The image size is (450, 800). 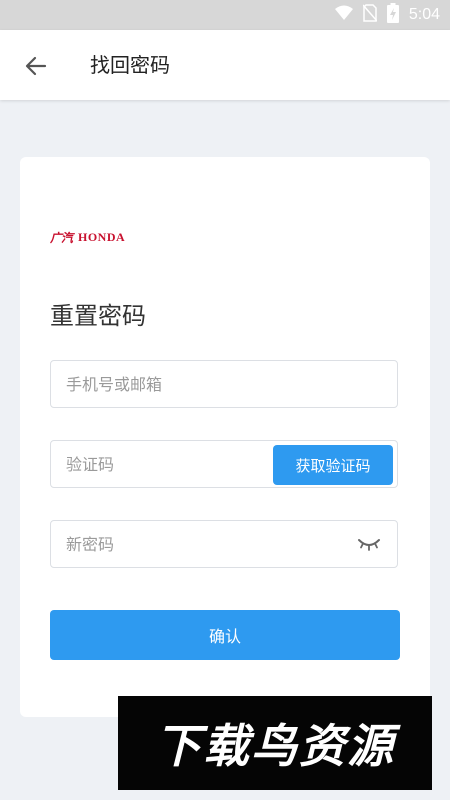 What do you see at coordinates (369, 545) in the screenshot?
I see `eye-closed-icon` at bounding box center [369, 545].